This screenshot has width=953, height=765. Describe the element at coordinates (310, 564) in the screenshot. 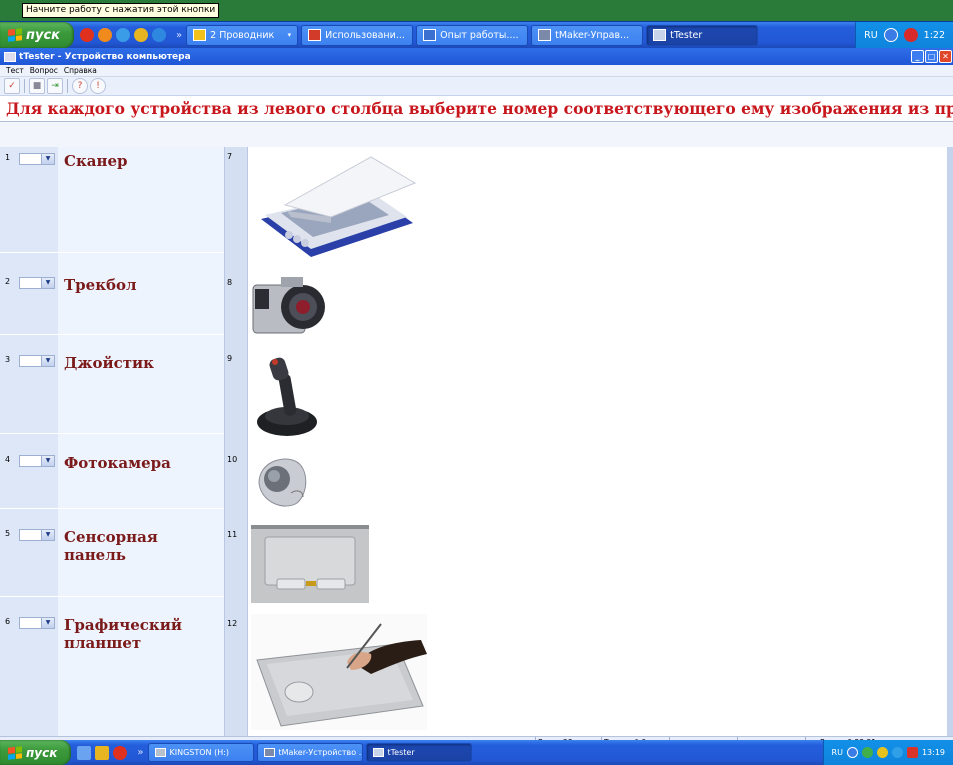

I see `touchpad-image` at that location.